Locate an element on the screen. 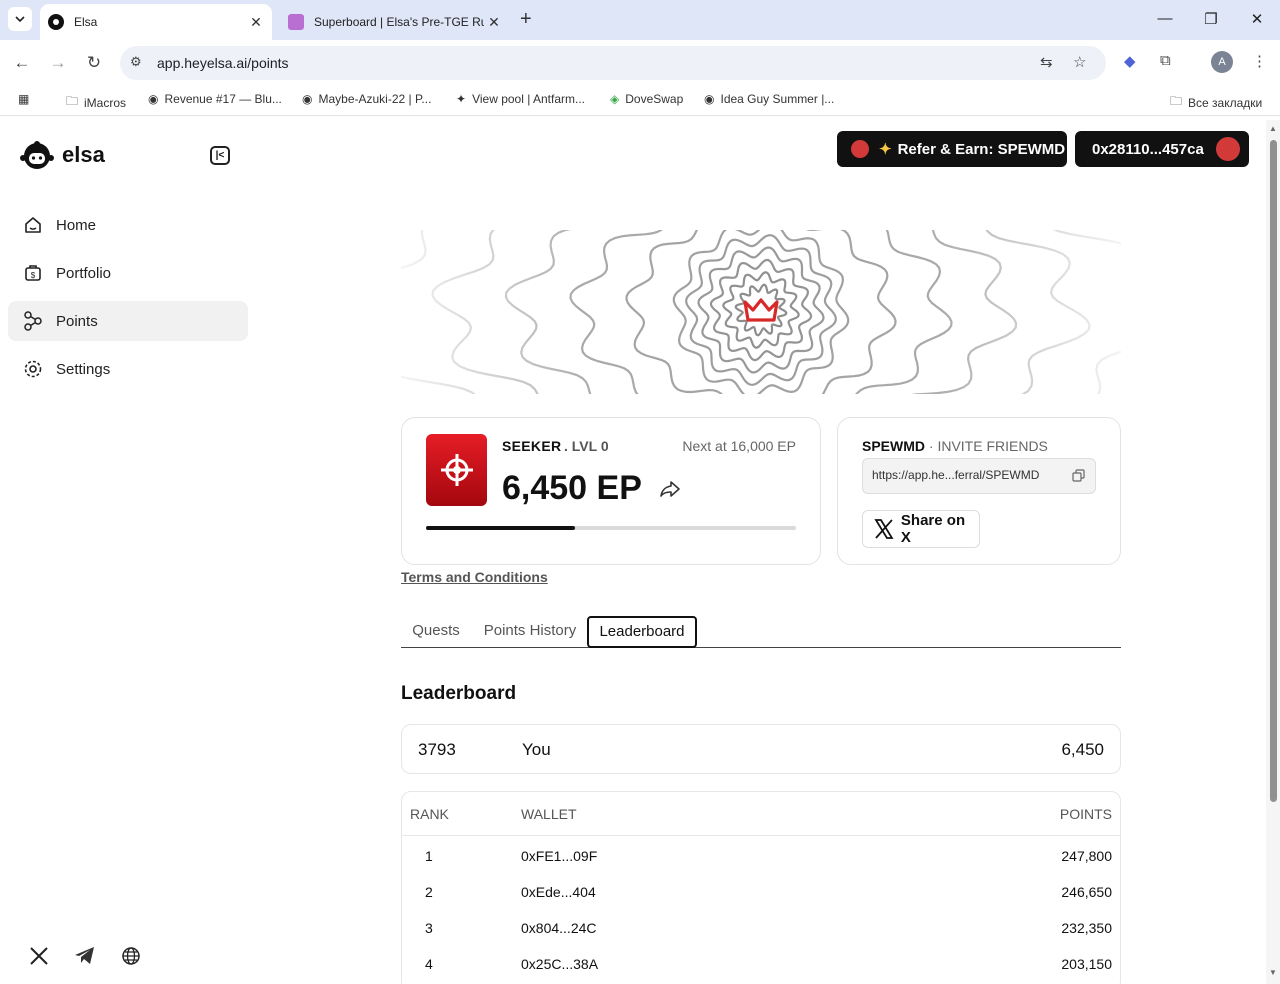 This screenshot has width=1280, height=984. robot-avatar-icon is located at coordinates (860, 149).